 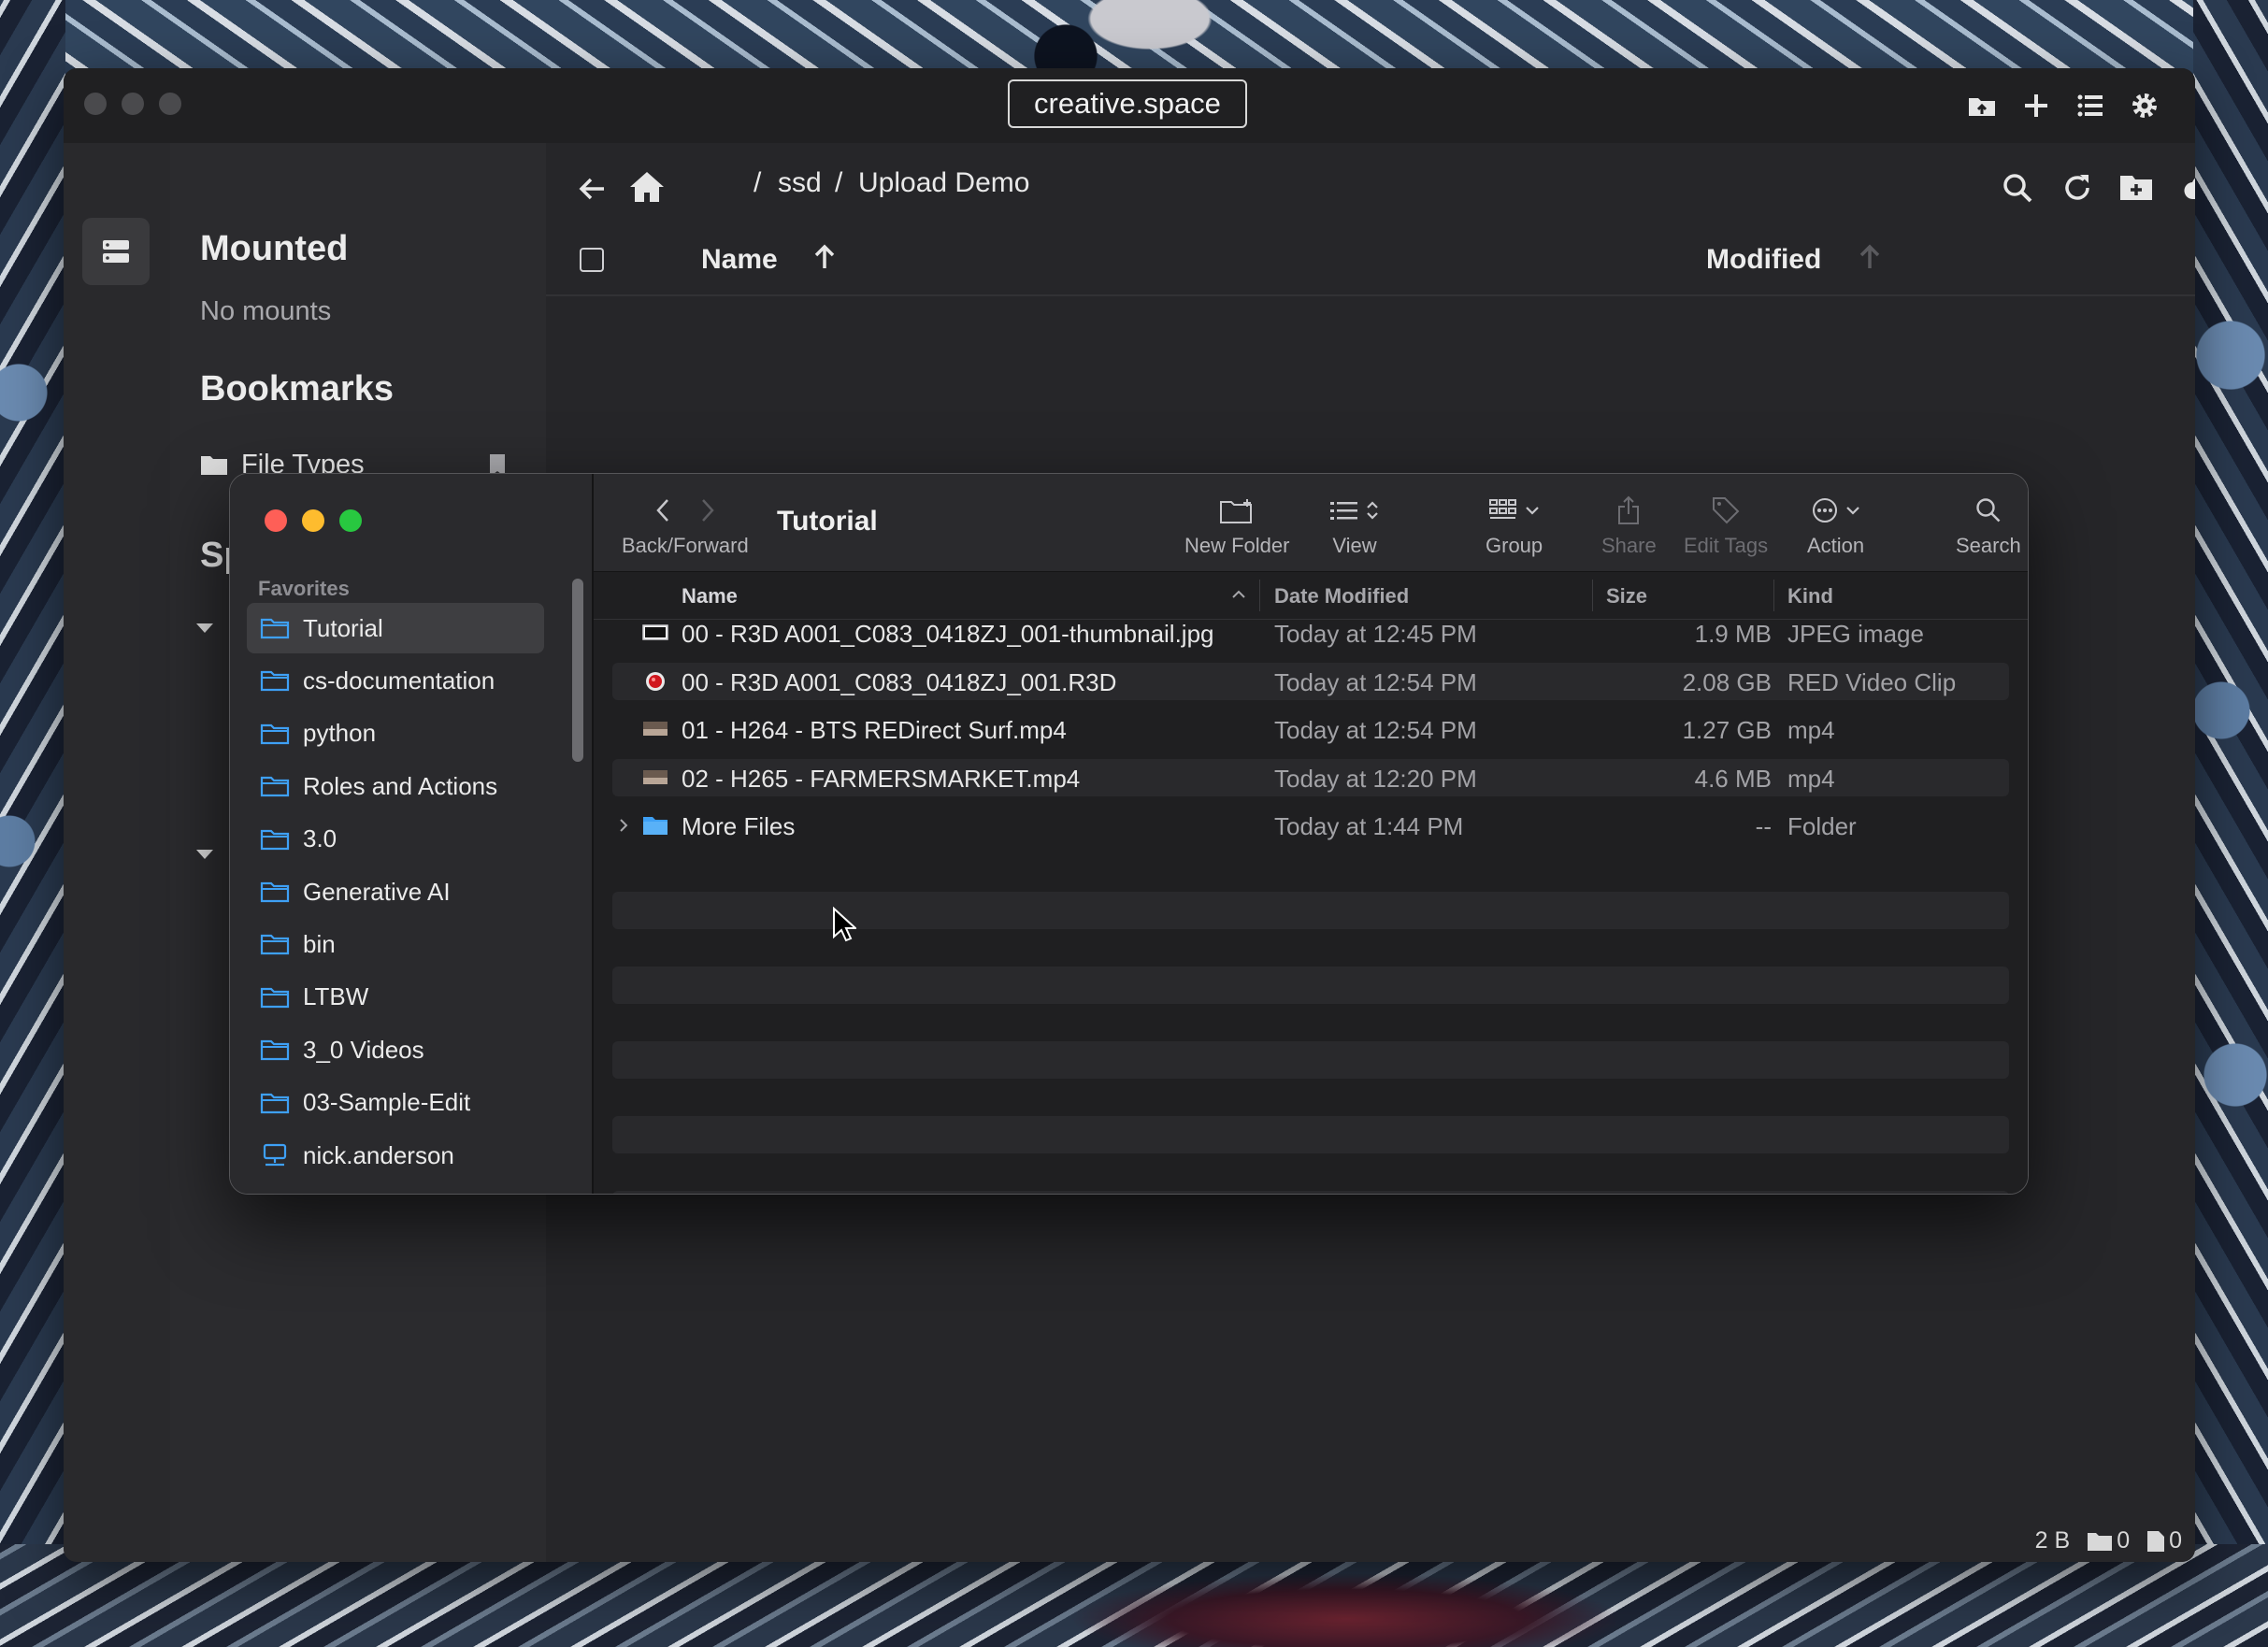 What do you see at coordinates (395, 734) in the screenshot?
I see `favorite-item: python` at bounding box center [395, 734].